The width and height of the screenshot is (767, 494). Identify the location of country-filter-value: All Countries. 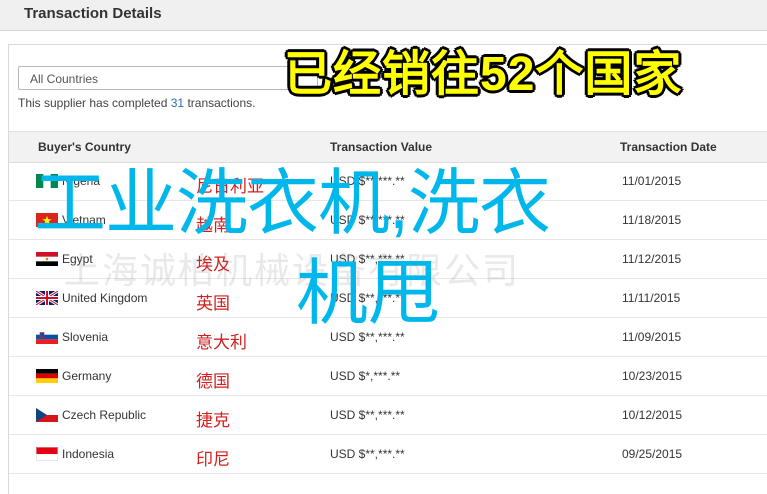
(64, 79).